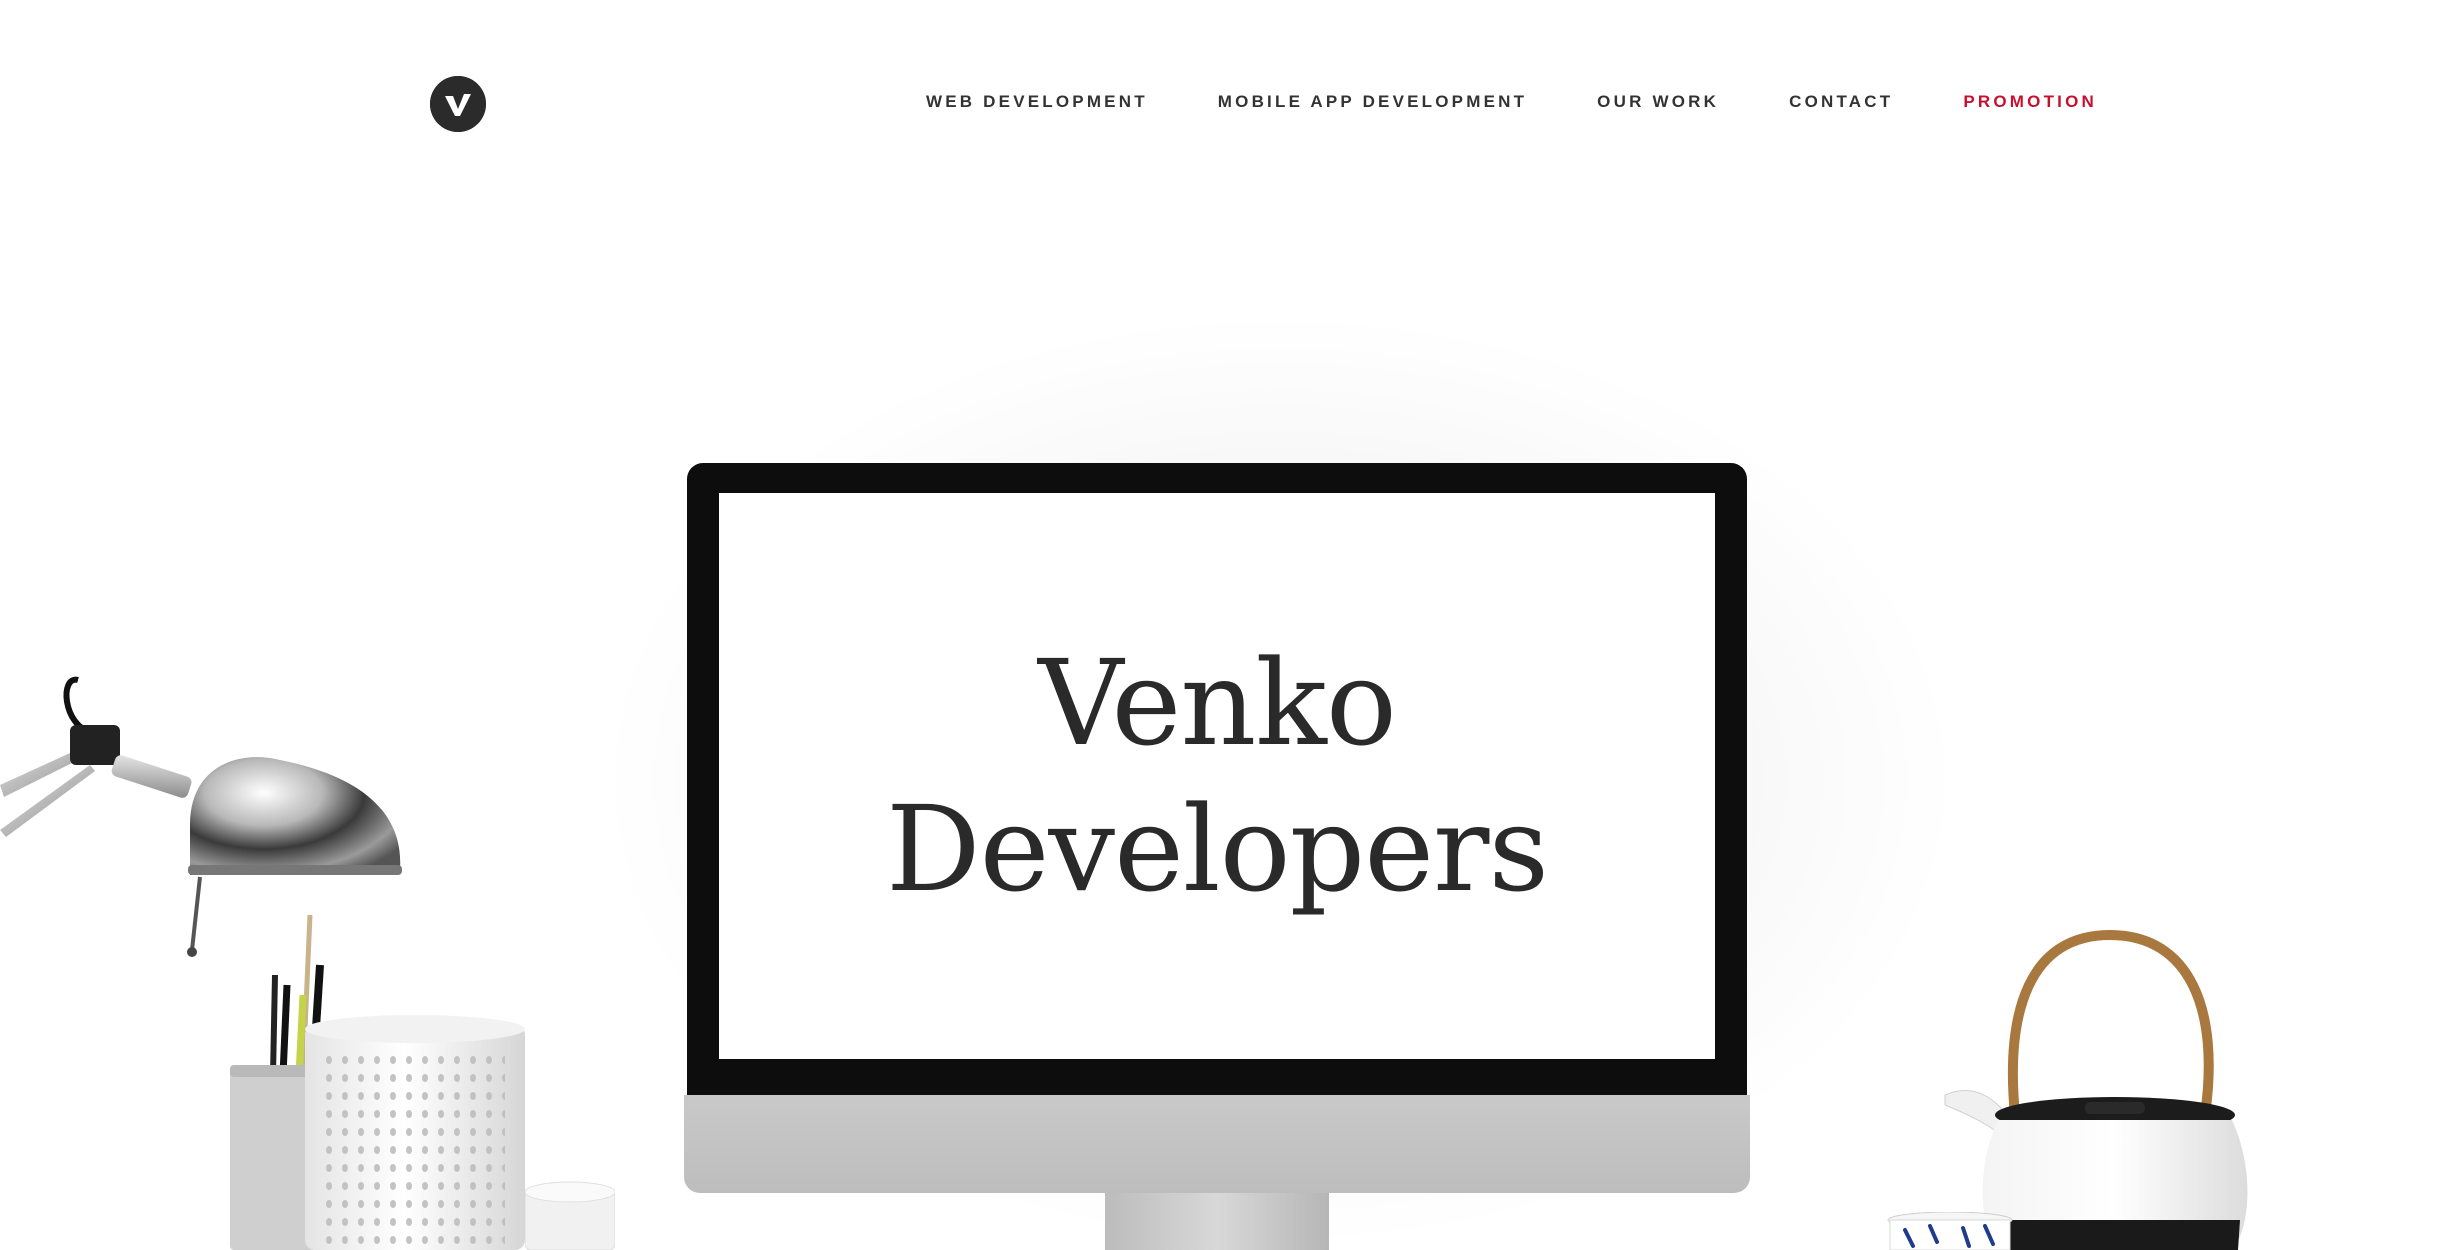 Image resolution: width=2437 pixels, height=1250 pixels. I want to click on nav-web-development: WEB DEVELOPMENT, so click(1037, 102).